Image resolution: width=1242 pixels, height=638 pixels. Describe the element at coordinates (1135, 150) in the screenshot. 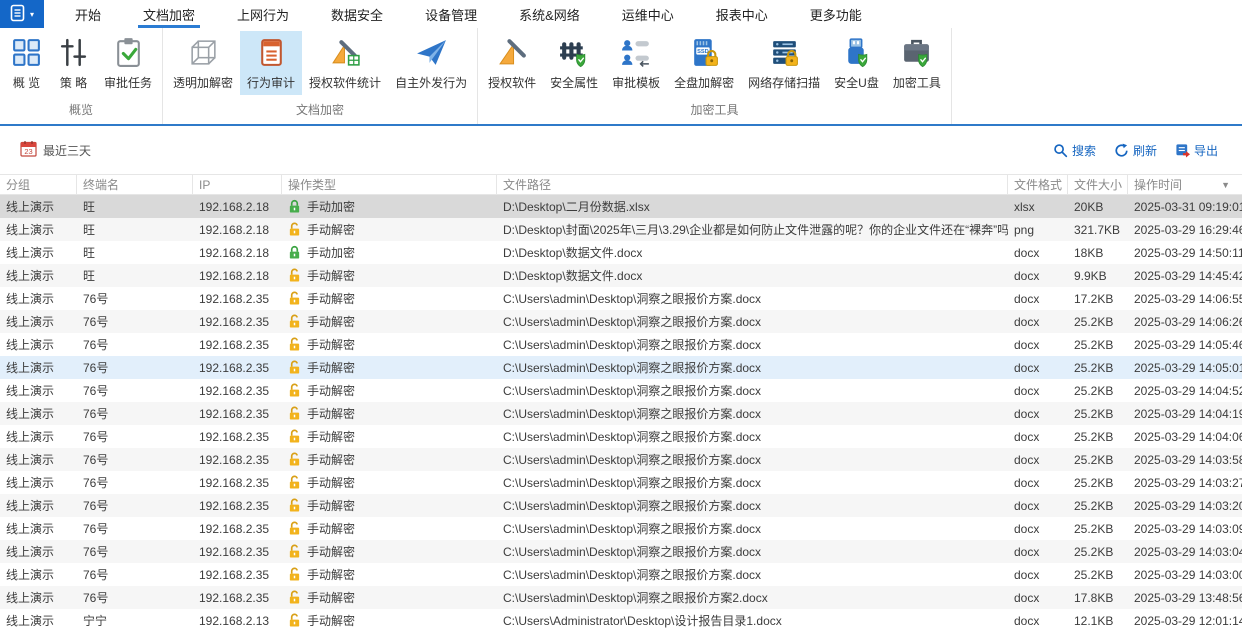

I see `refresh-button: 刷新` at that location.